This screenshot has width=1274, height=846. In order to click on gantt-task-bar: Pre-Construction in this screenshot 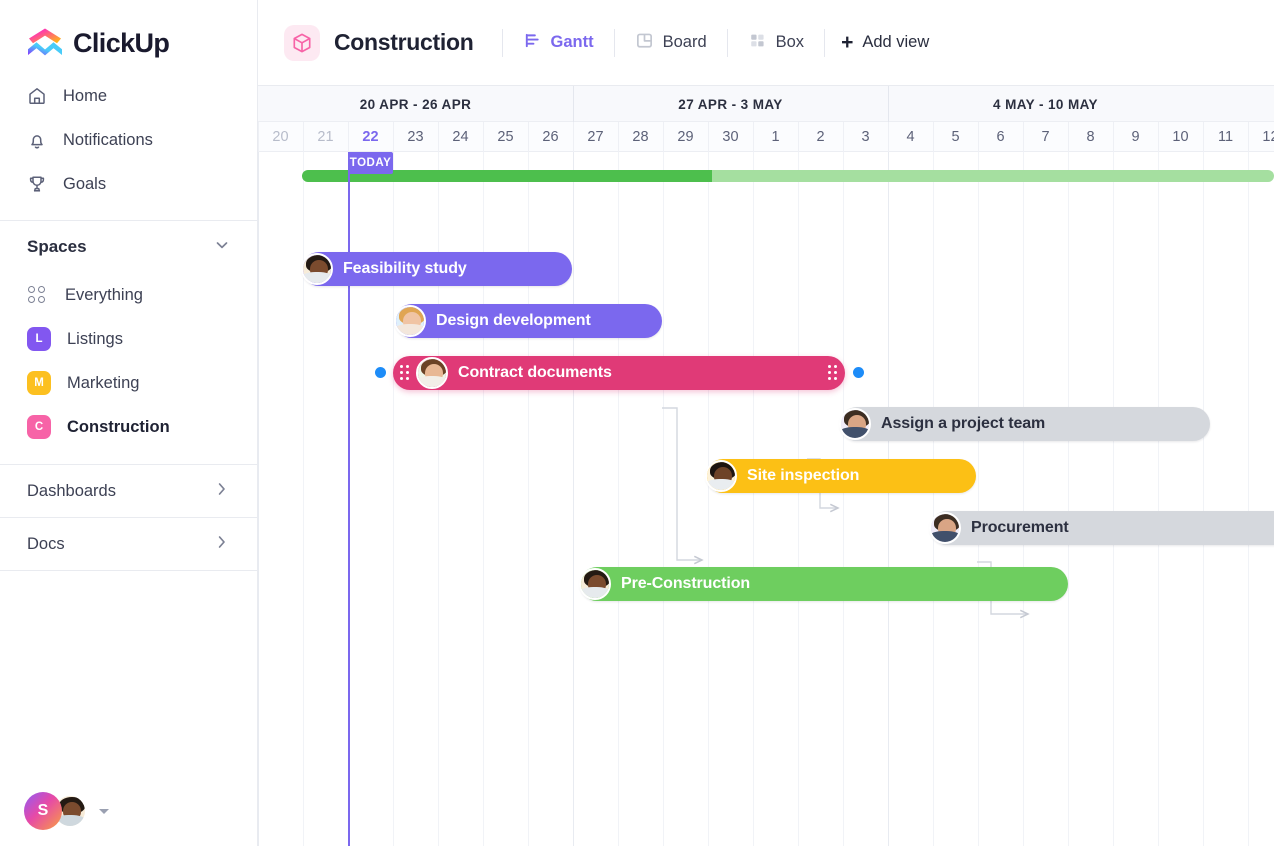, I will do `click(823, 584)`.